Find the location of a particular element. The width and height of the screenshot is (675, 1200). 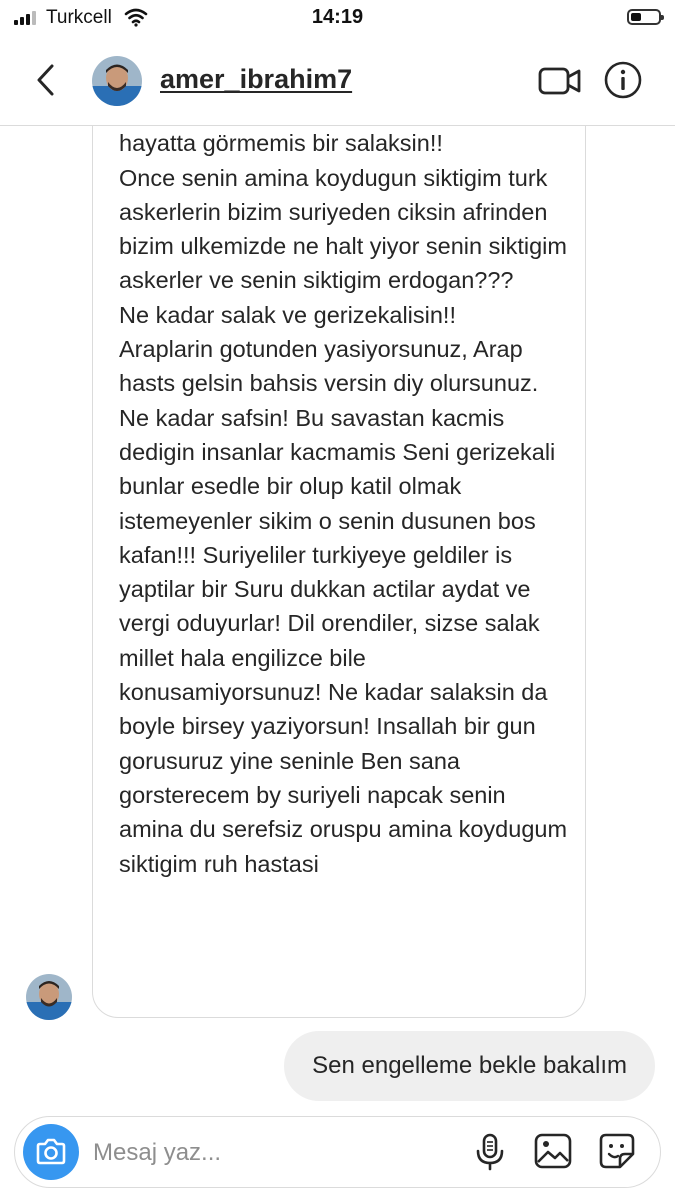

info-icon is located at coordinates (623, 80).